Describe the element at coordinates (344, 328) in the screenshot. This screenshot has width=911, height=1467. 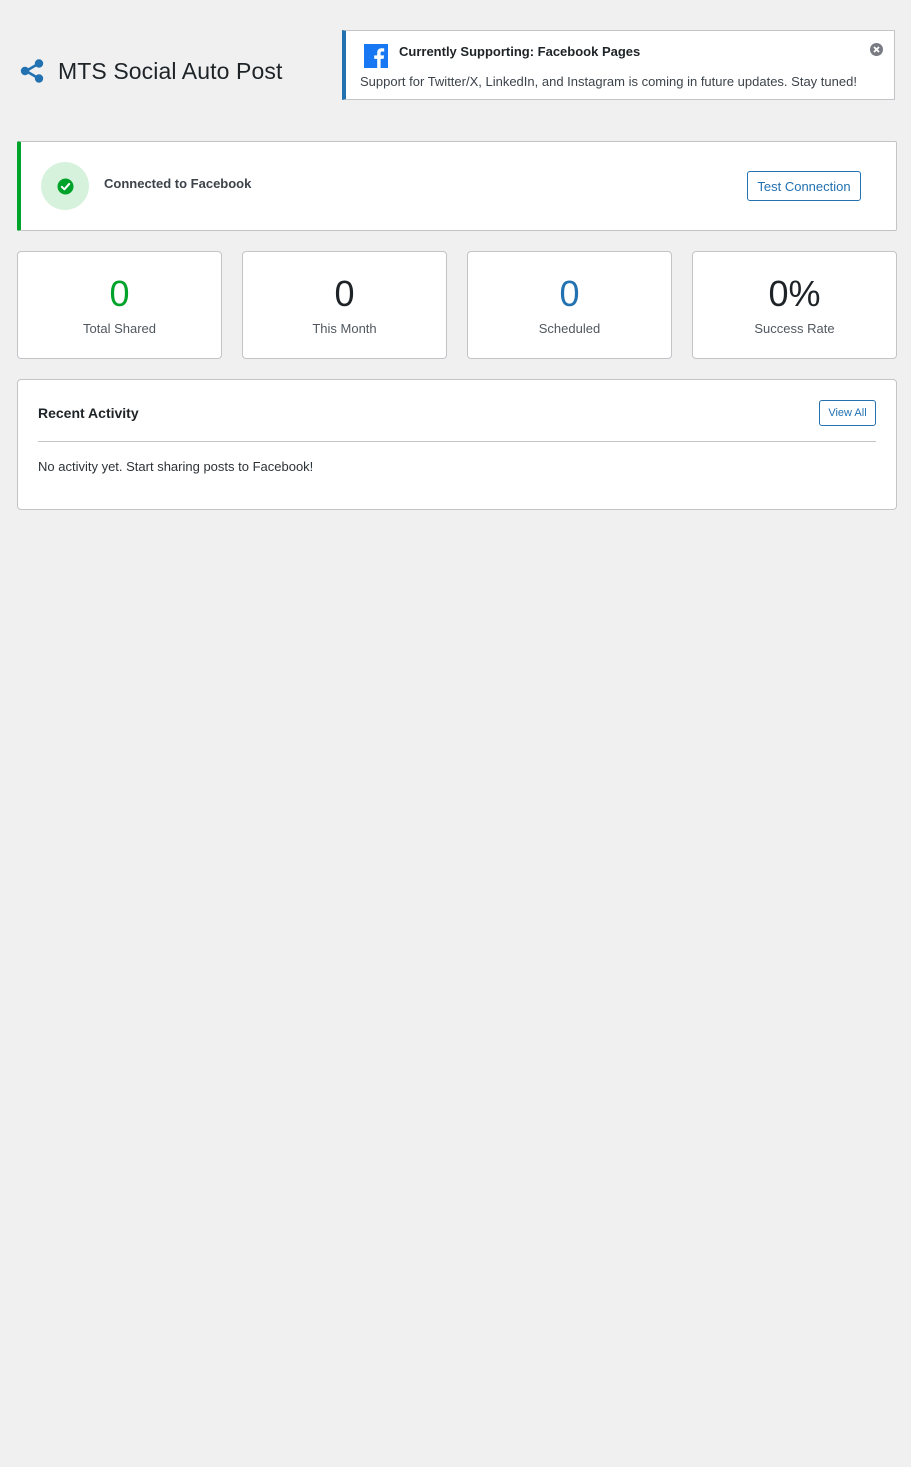
I see `stat-label: This Month` at that location.